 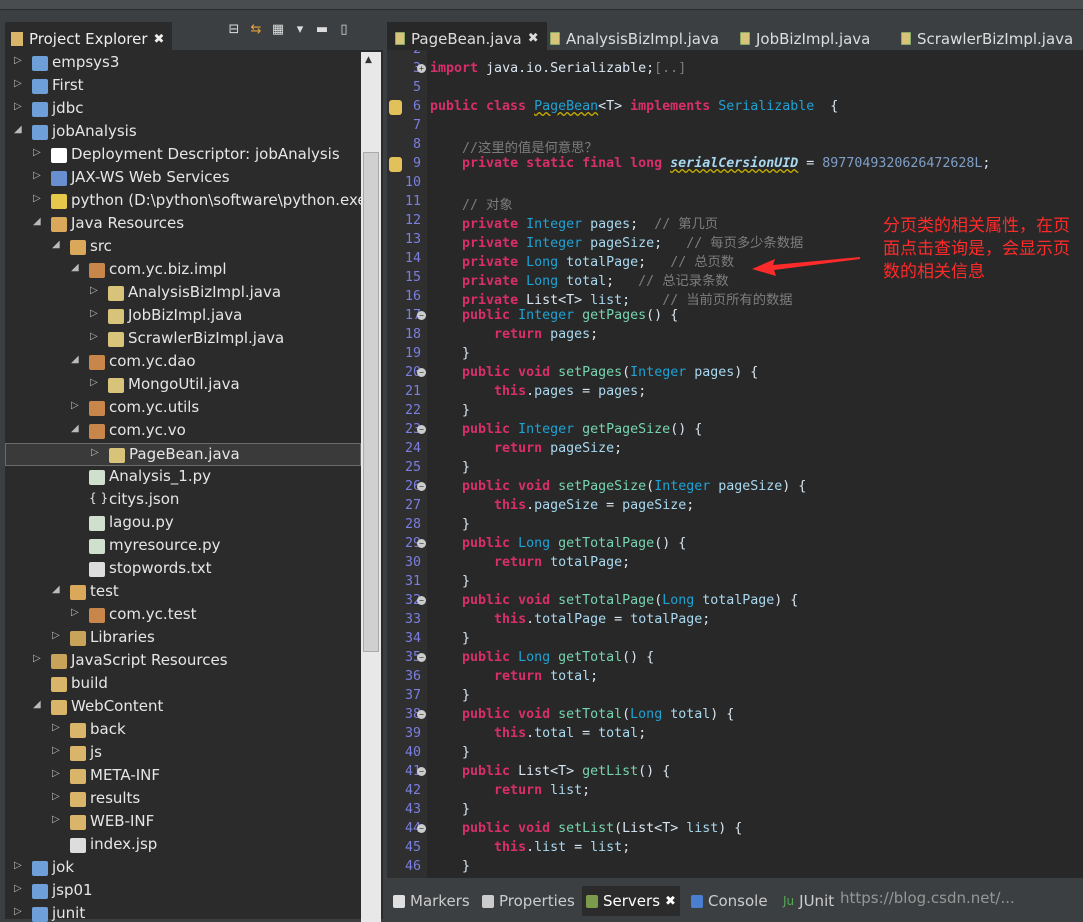 What do you see at coordinates (808, 901) in the screenshot?
I see `tab-junit: Ju JUnit` at bounding box center [808, 901].